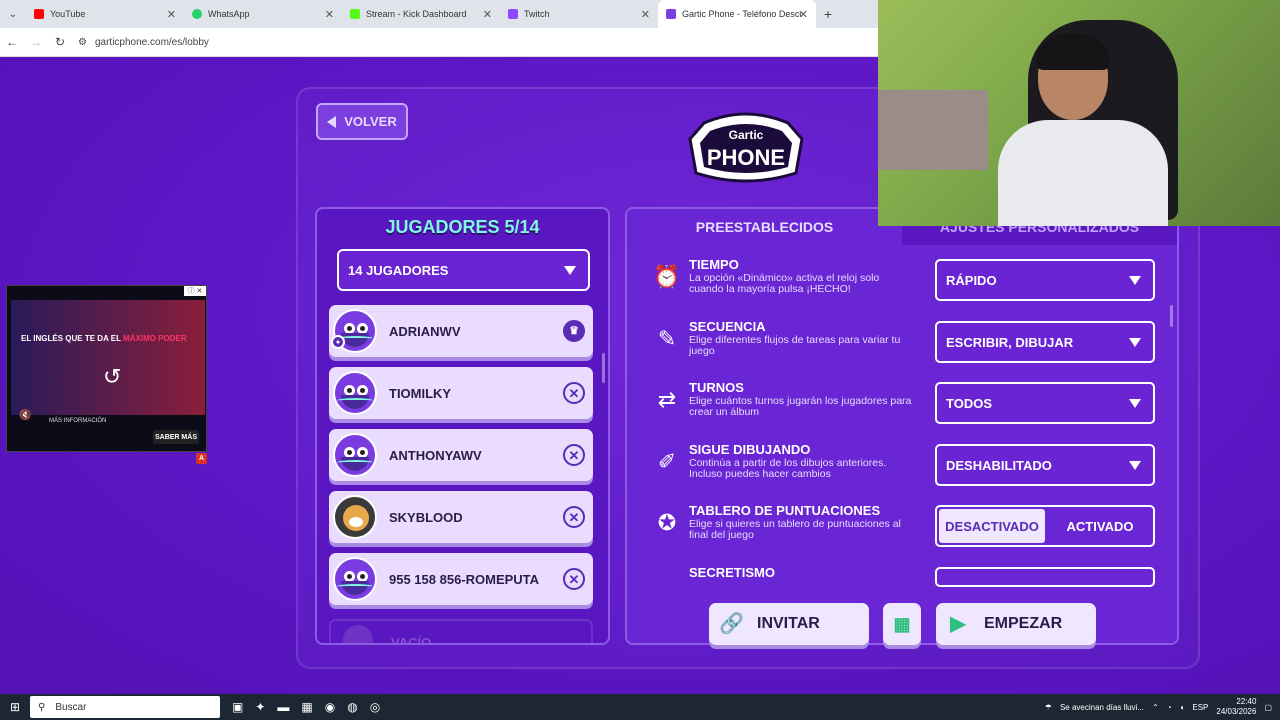 Image resolution: width=1280 pixels, height=720 pixels. Describe the element at coordinates (1045, 280) in the screenshot. I see `time-select: RÁPIDO` at that location.